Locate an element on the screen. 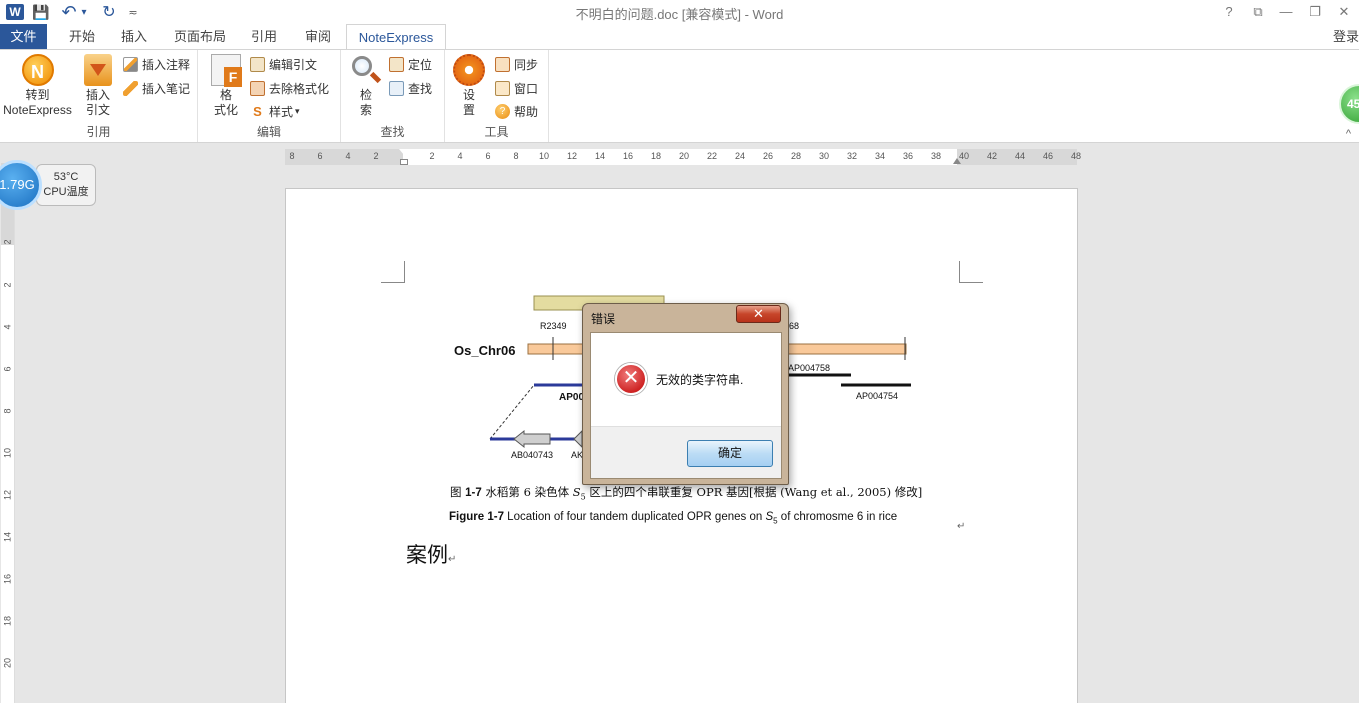 The height and width of the screenshot is (703, 1359). tab-noteexpress: NoteExpress is located at coordinates (396, 37).